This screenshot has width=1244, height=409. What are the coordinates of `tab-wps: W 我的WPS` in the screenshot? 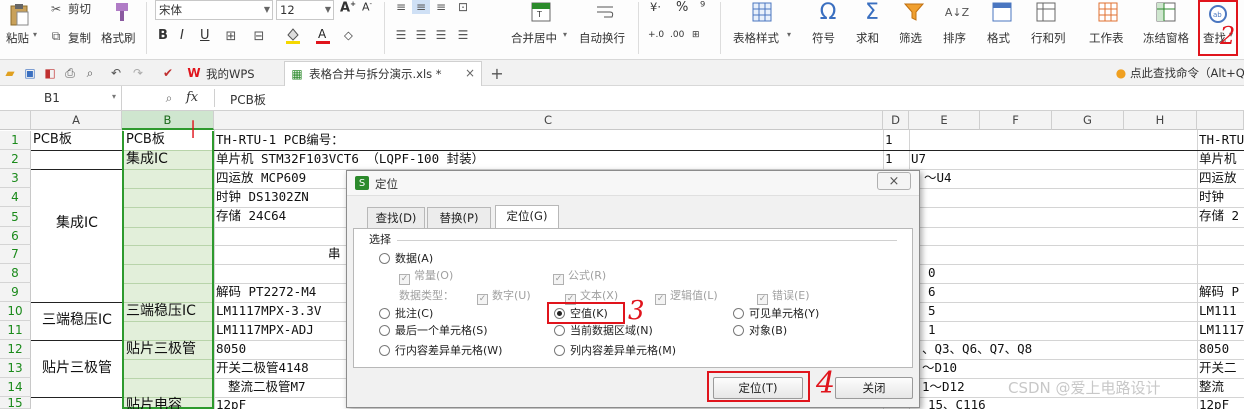 It's located at (231, 73).